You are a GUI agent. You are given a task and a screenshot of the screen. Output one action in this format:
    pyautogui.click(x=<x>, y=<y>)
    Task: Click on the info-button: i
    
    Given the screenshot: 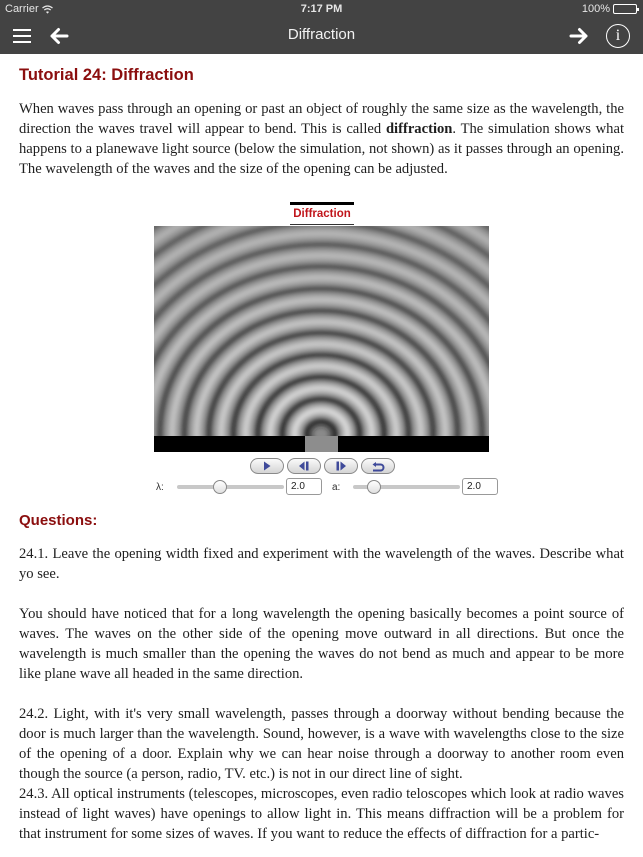 What is the action you would take?
    pyautogui.click(x=618, y=36)
    